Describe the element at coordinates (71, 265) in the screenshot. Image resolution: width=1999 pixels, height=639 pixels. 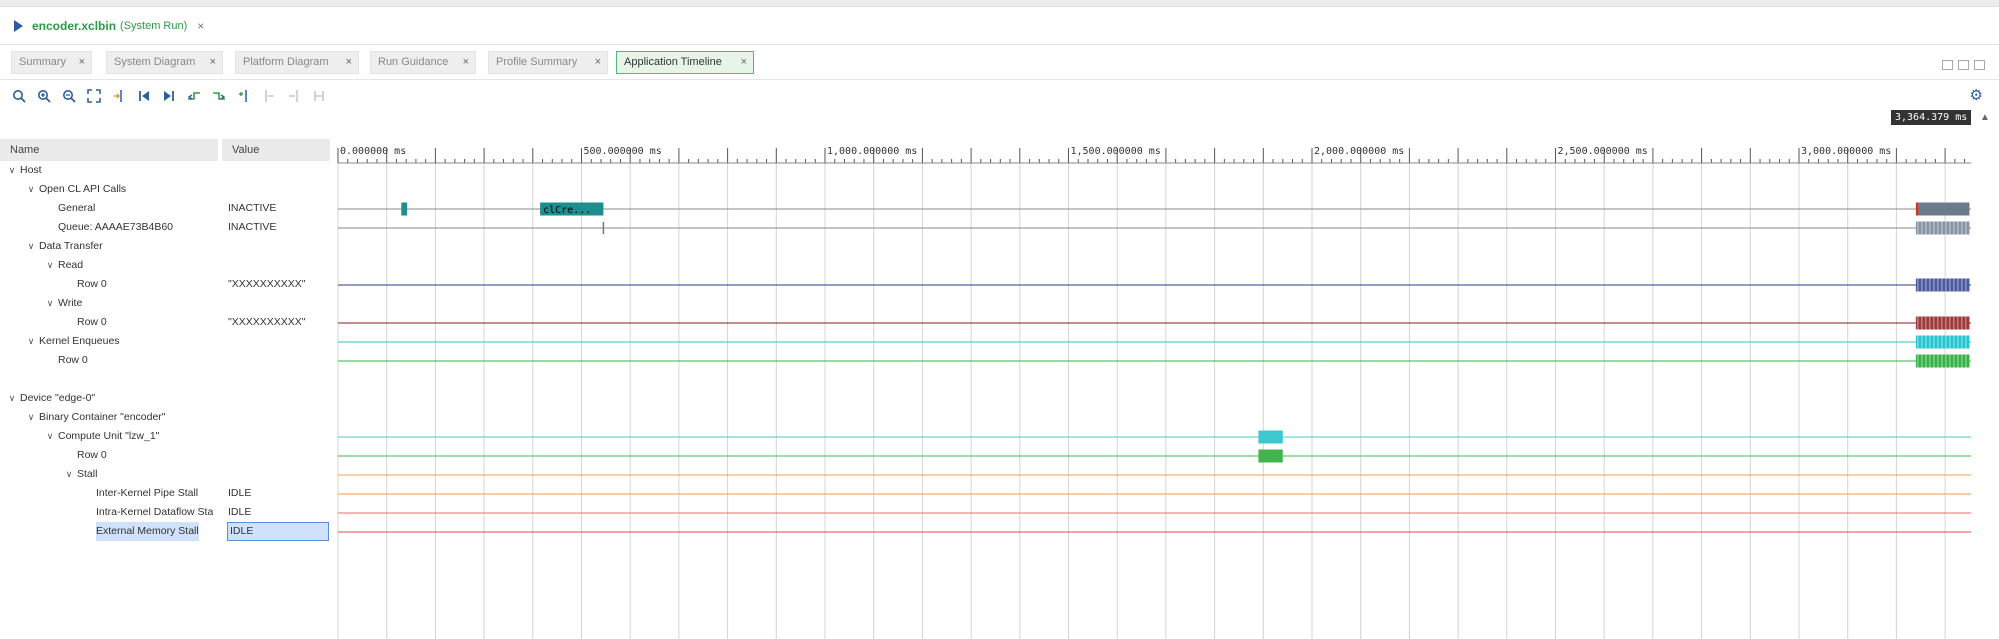
I see `signal-name: Read` at that location.